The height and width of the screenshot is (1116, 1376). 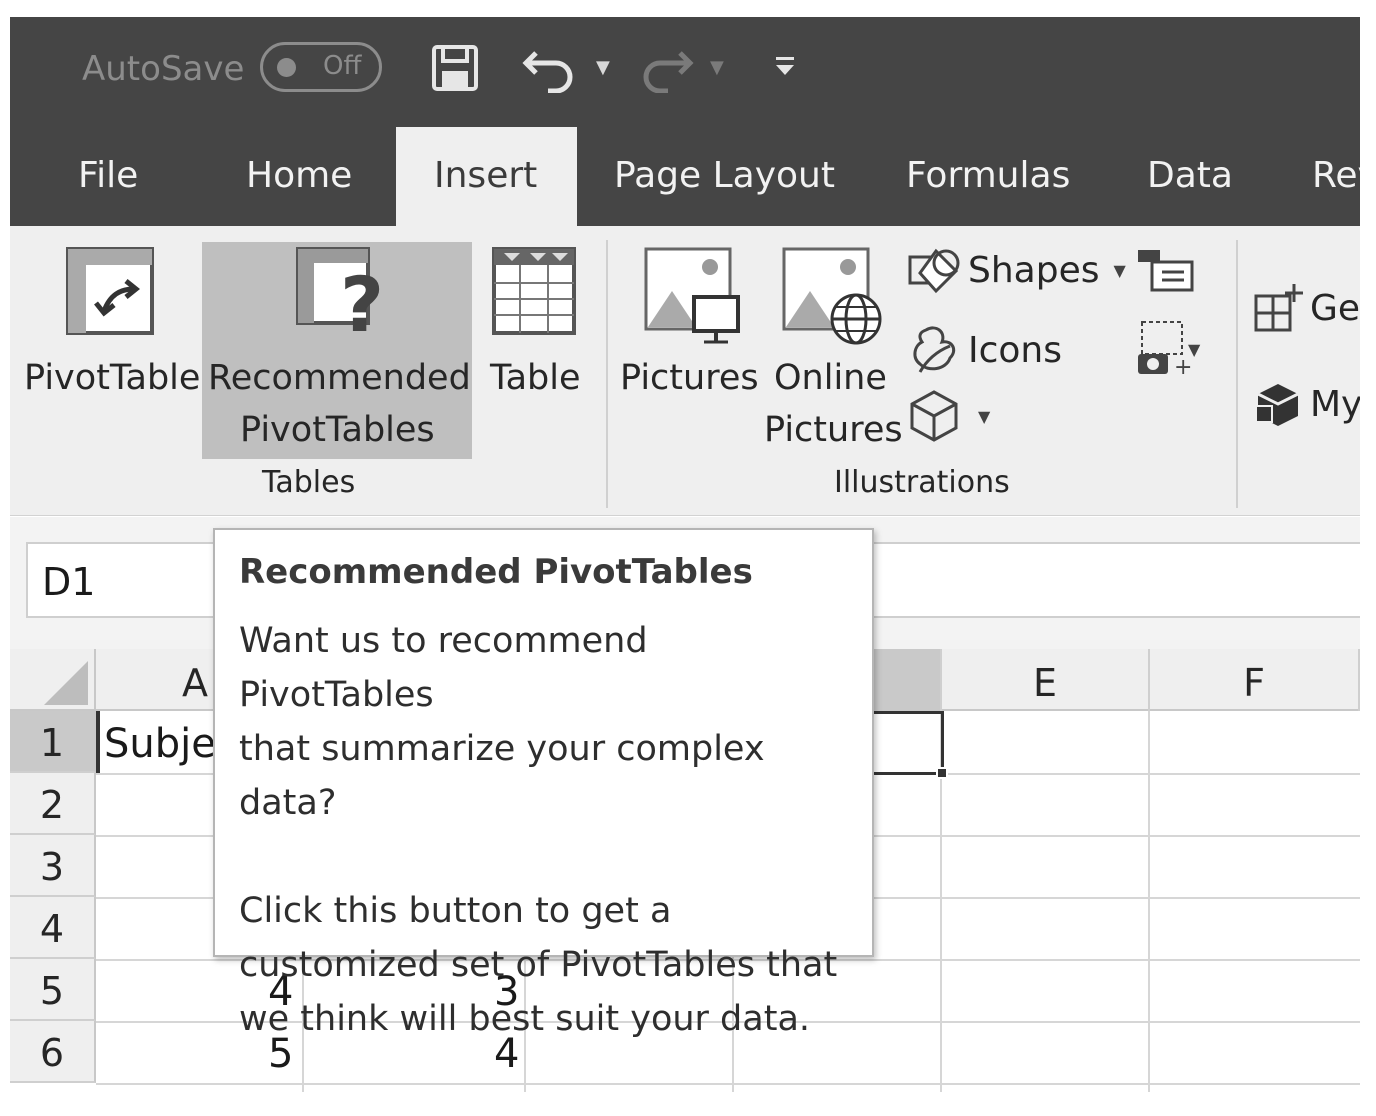 I want to click on column-header-f: F, so click(x=1255, y=680).